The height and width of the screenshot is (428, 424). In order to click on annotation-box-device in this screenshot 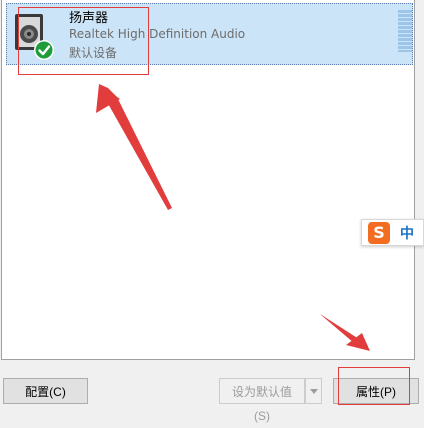, I will do `click(83, 41)`.